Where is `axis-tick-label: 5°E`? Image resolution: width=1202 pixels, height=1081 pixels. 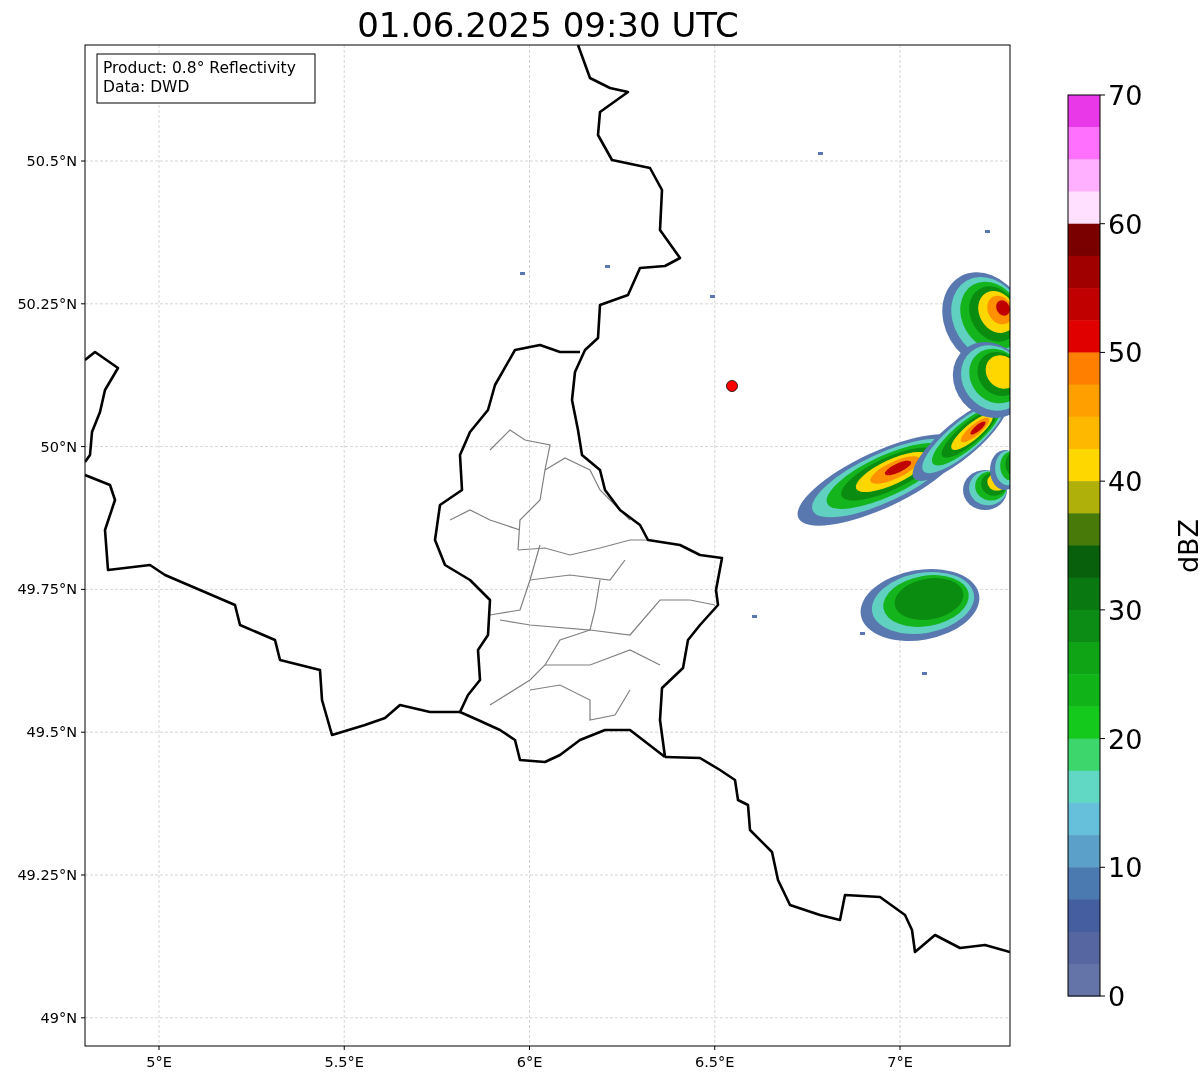 axis-tick-label: 5°E is located at coordinates (159, 1062).